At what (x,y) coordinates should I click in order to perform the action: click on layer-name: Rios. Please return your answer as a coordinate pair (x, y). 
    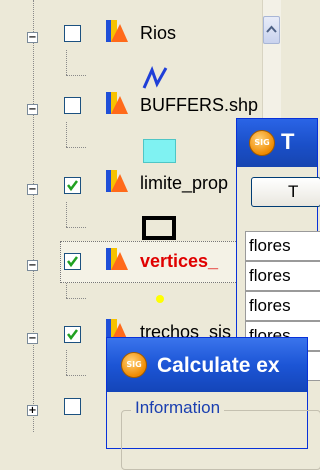
    Looking at the image, I should click on (158, 33).